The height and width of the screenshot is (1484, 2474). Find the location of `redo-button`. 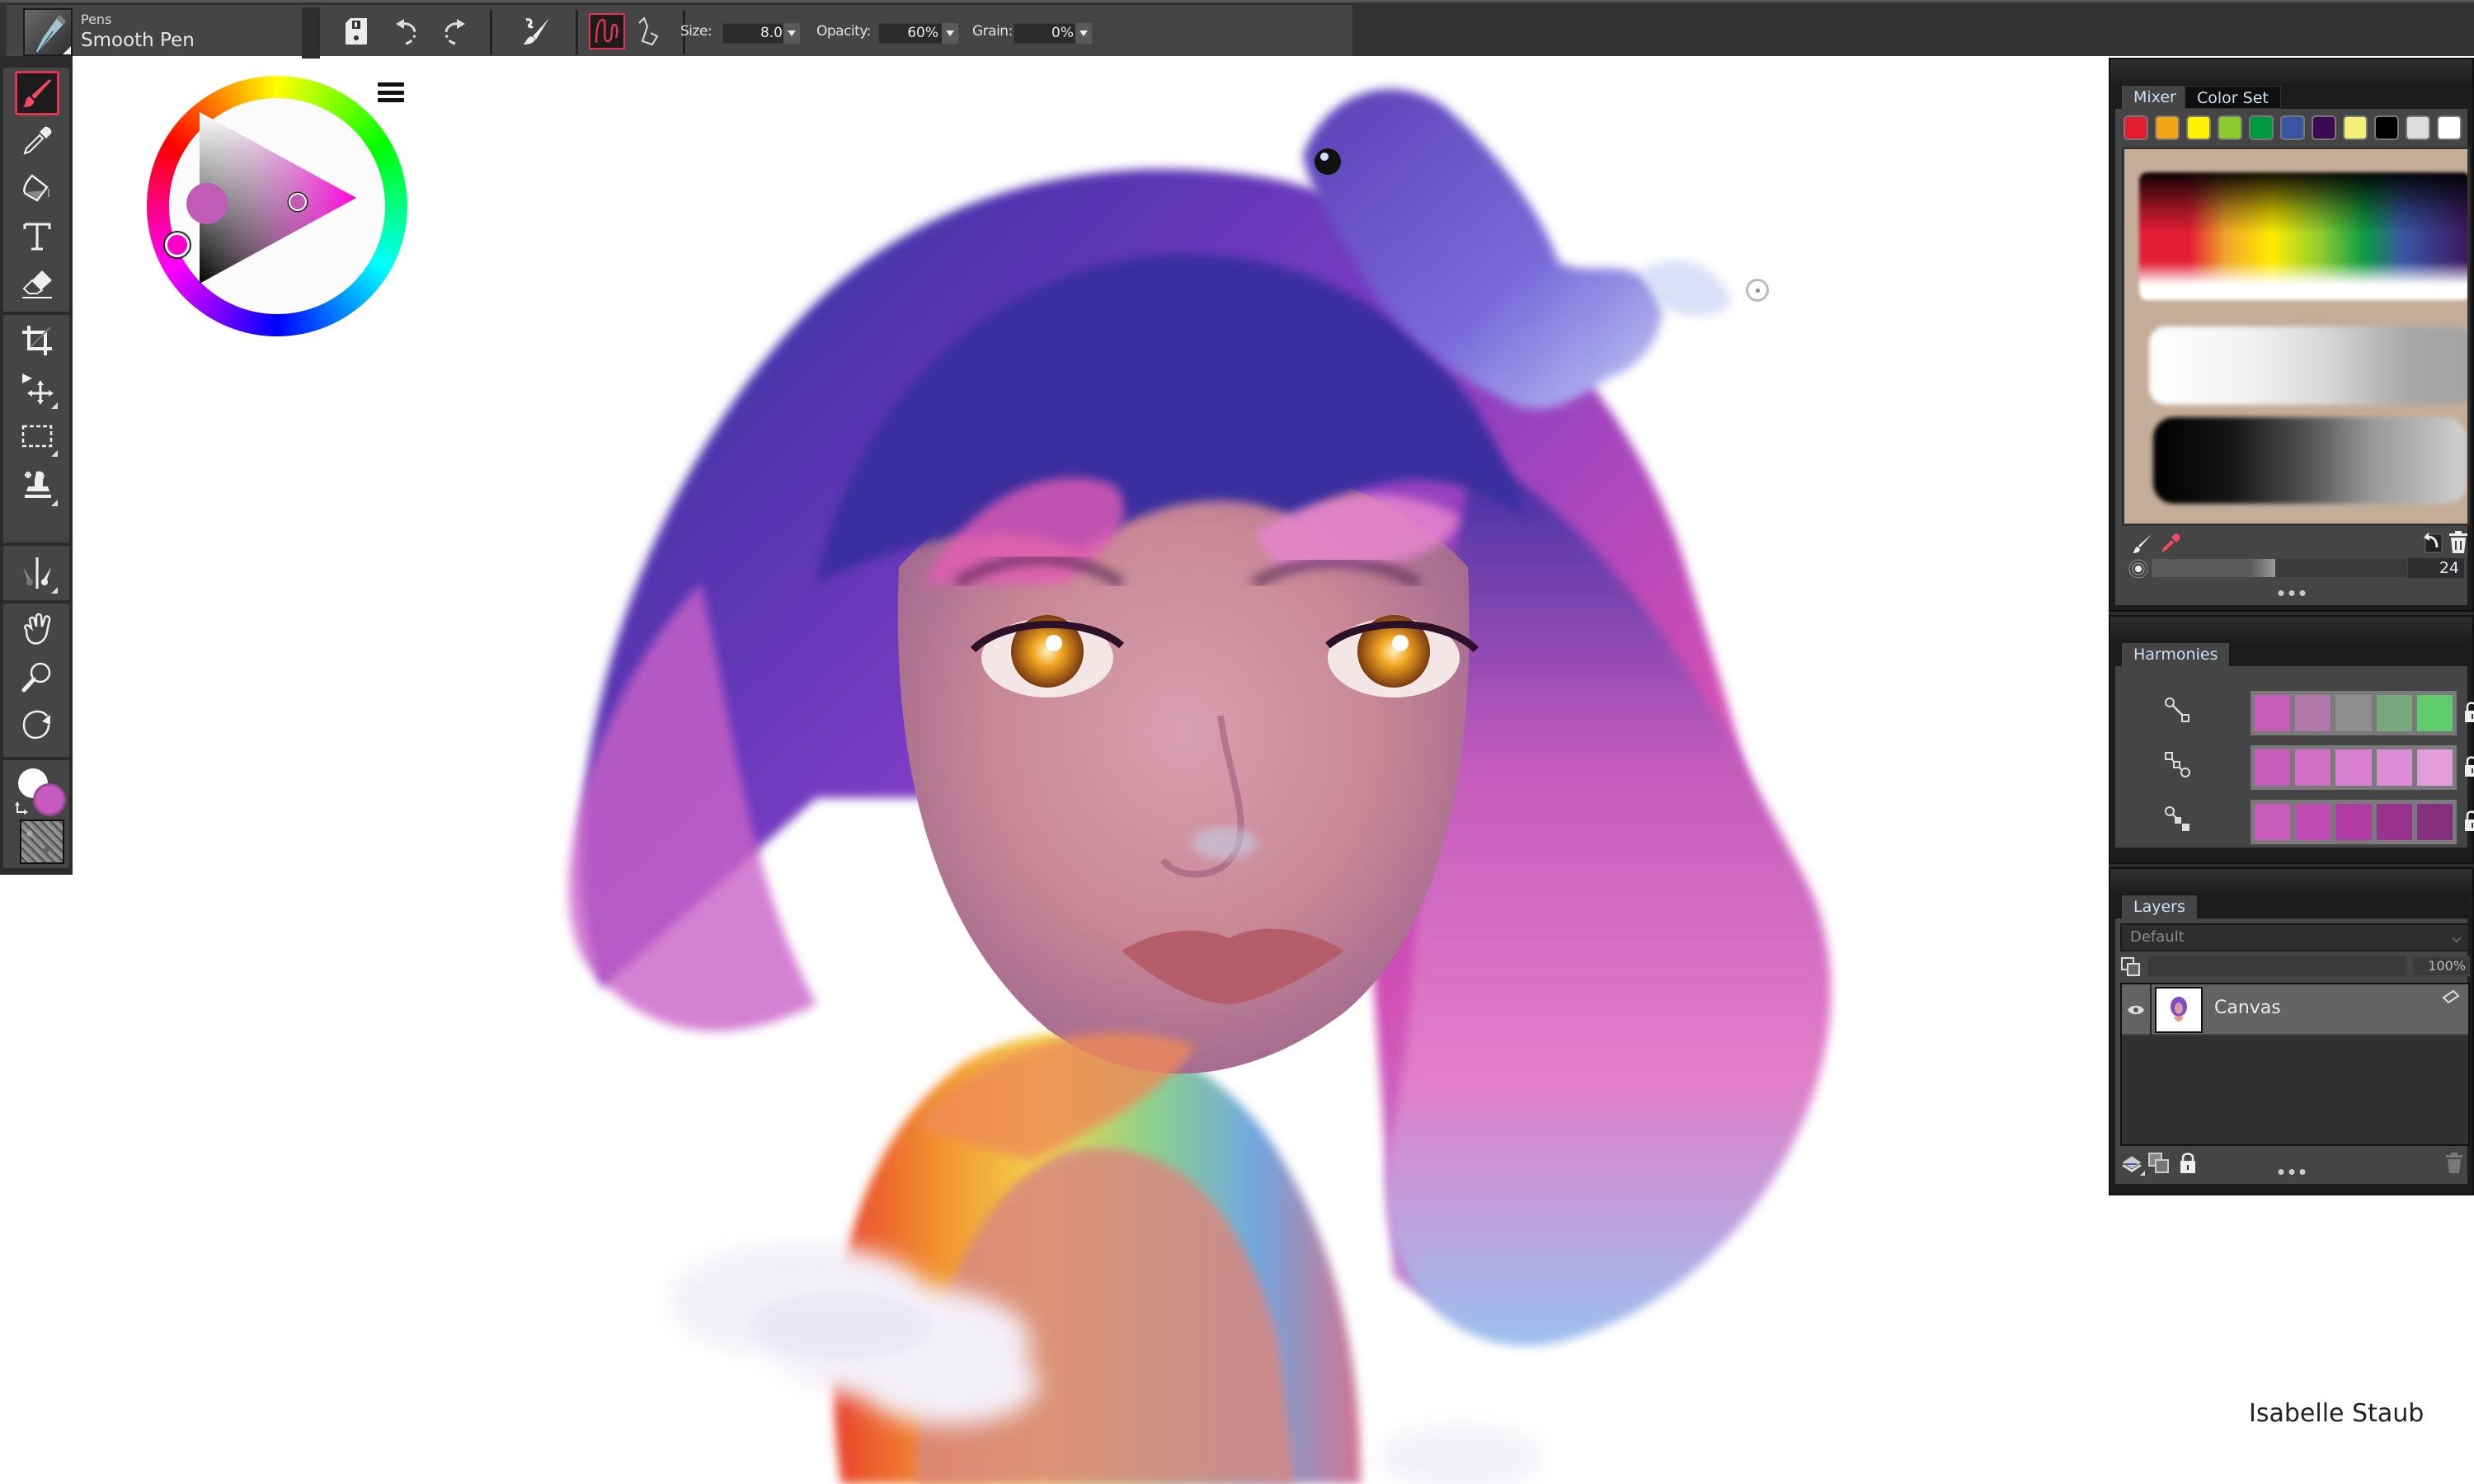

redo-button is located at coordinates (455, 31).